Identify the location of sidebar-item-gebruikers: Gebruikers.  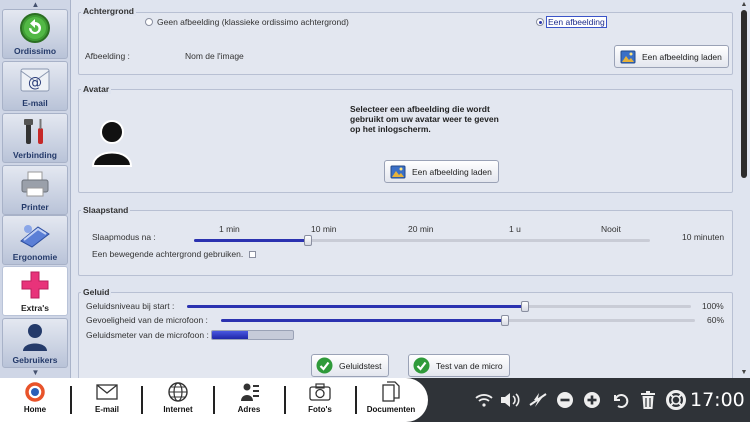
(35, 343).